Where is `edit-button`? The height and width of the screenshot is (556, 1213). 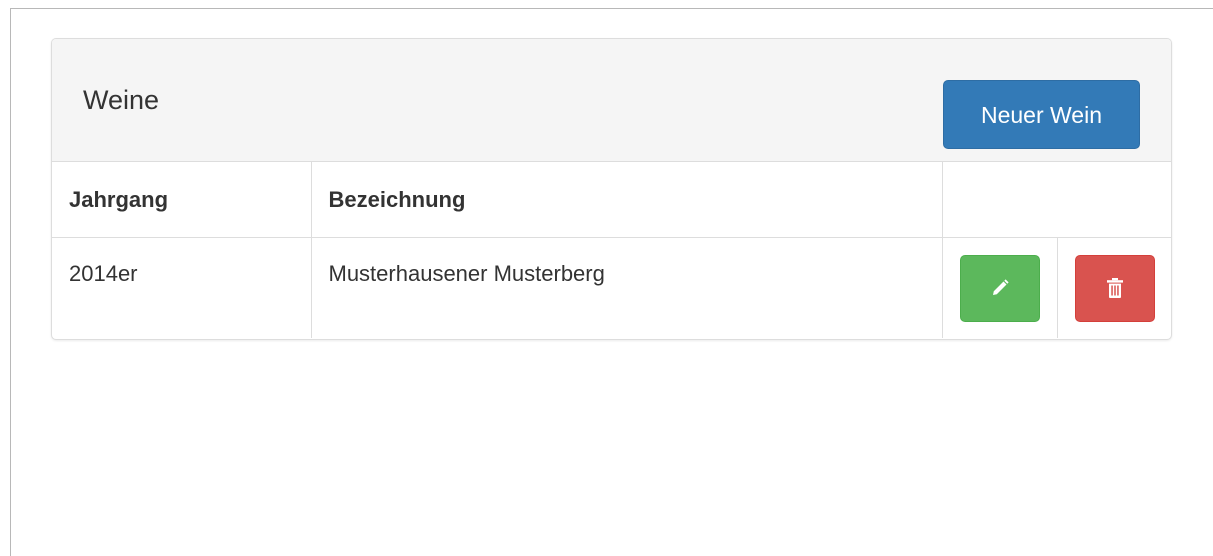 edit-button is located at coordinates (999, 288).